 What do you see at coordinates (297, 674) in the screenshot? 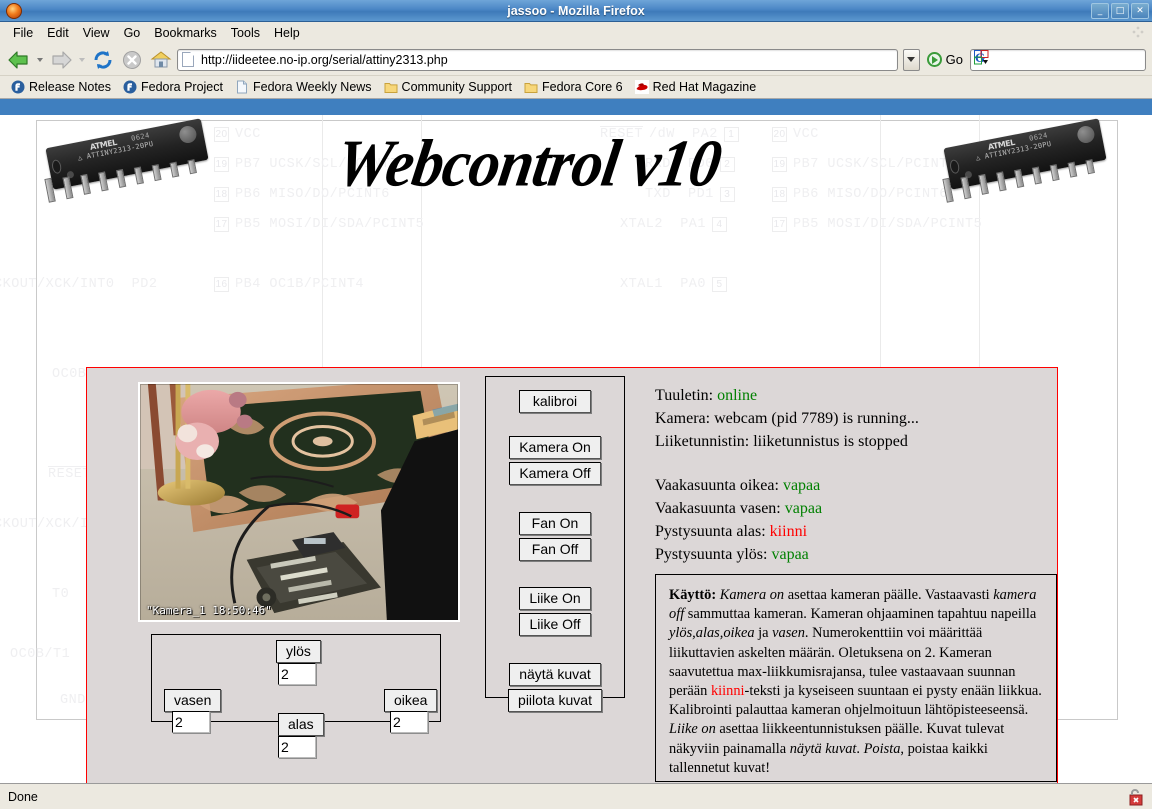
I see `up-steps-input` at bounding box center [297, 674].